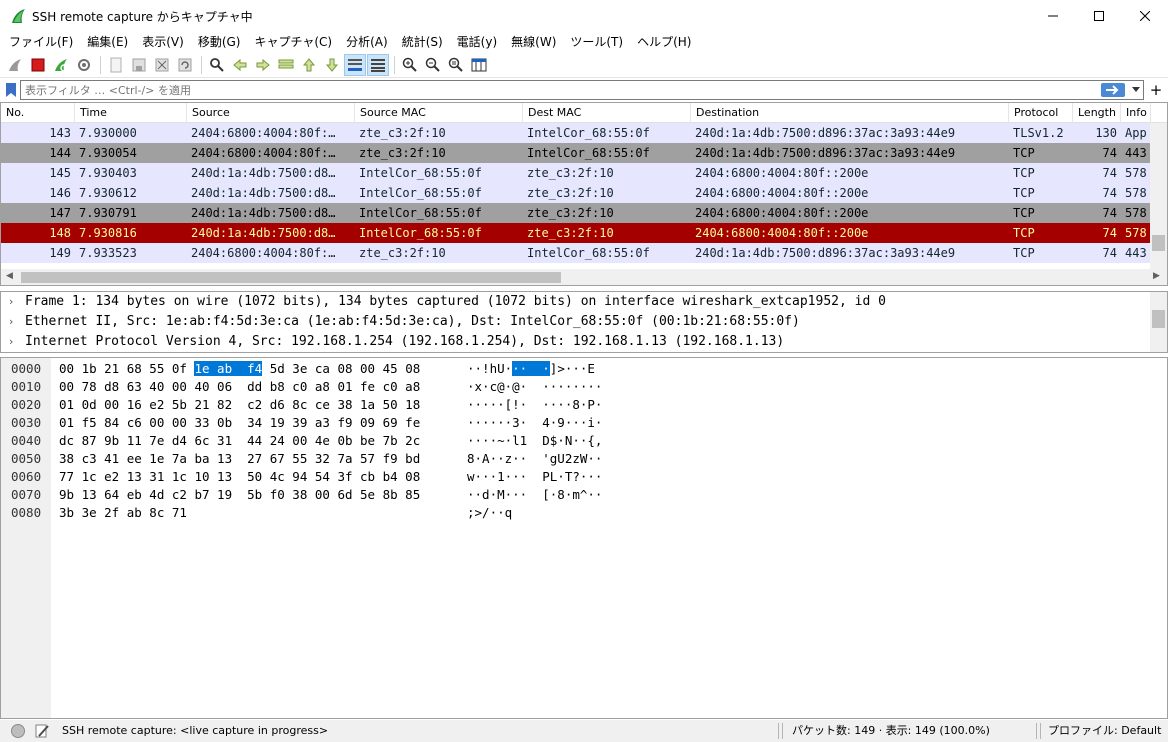  I want to click on column-header-time: Time, so click(131, 113).